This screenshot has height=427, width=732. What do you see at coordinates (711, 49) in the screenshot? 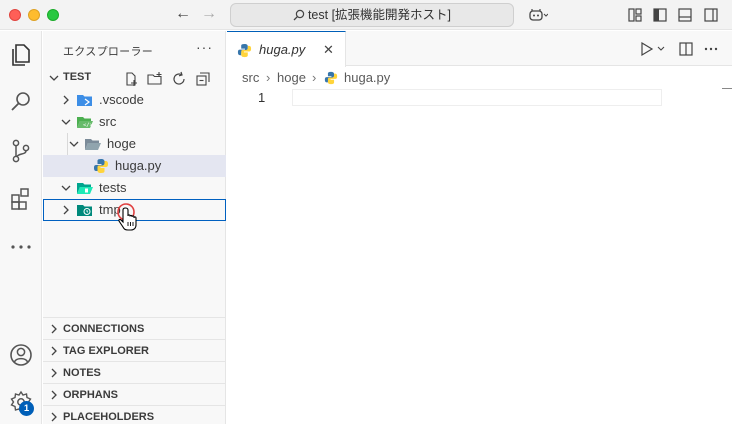
I see `more-actions-icon` at bounding box center [711, 49].